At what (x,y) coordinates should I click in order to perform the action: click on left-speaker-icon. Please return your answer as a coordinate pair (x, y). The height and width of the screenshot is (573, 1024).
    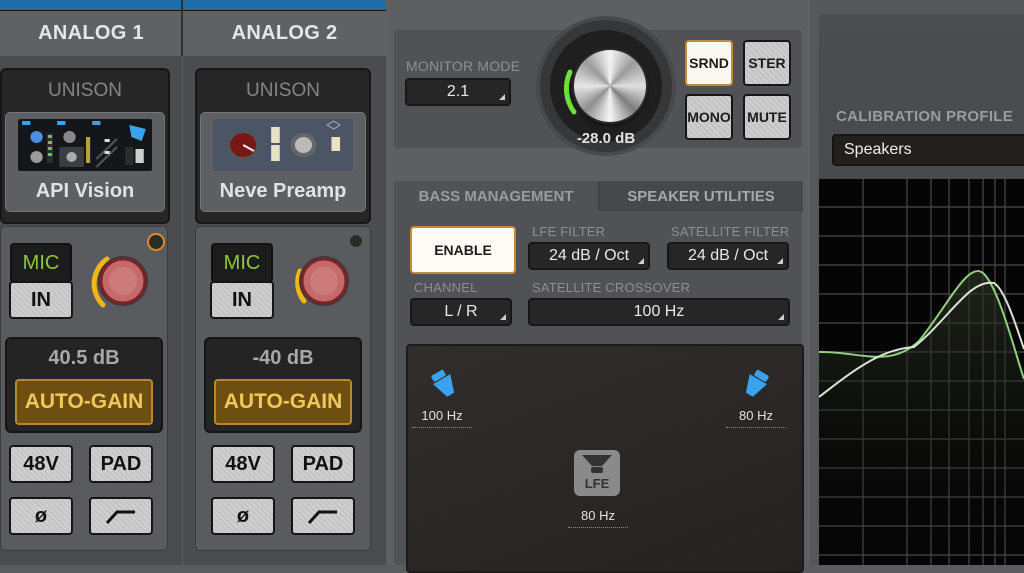
    Looking at the image, I should click on (445, 383).